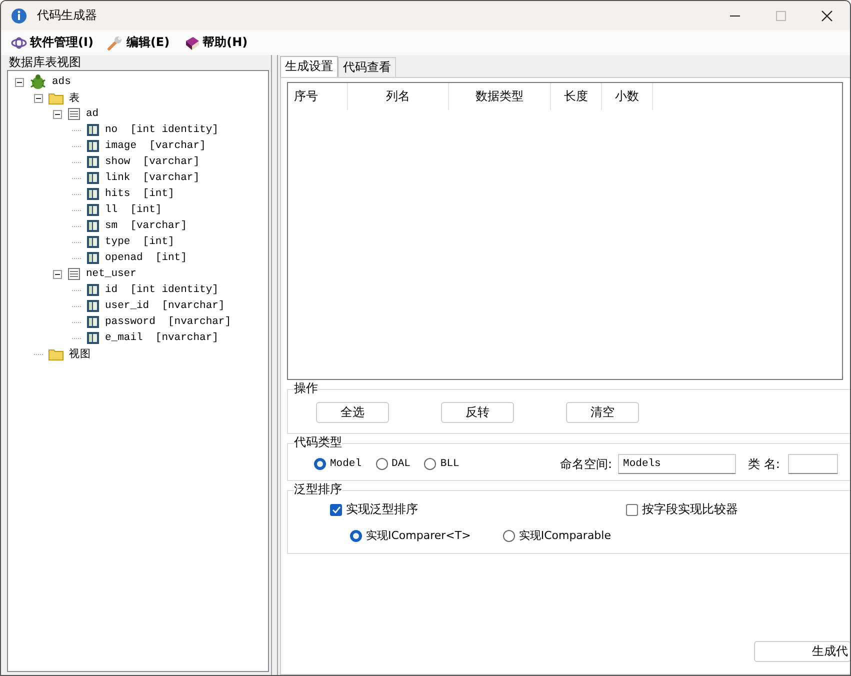  Describe the element at coordinates (477, 412) in the screenshot. I see `action-button: 反转` at that location.